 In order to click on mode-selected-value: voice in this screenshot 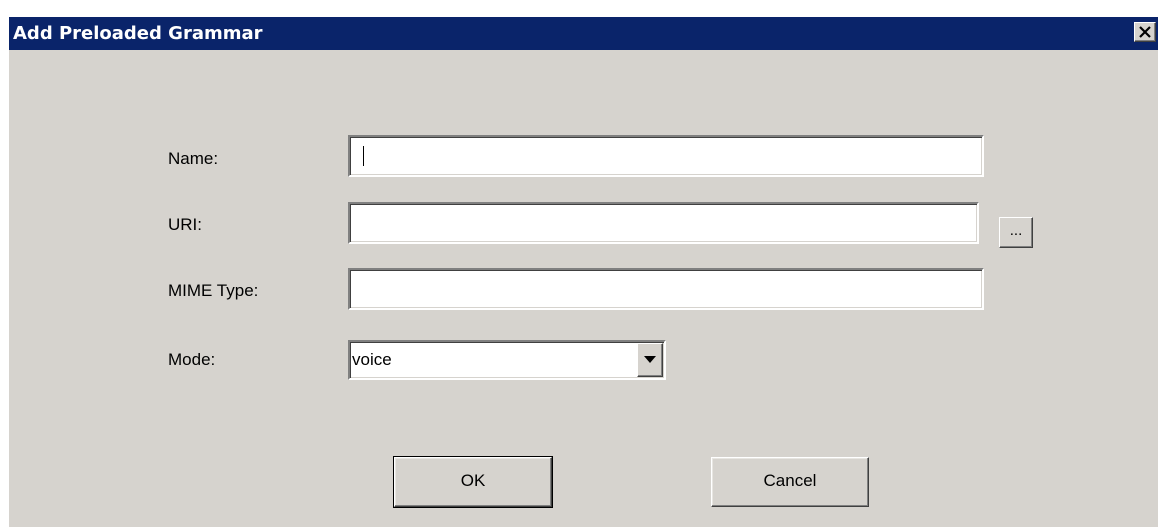, I will do `click(372, 359)`.